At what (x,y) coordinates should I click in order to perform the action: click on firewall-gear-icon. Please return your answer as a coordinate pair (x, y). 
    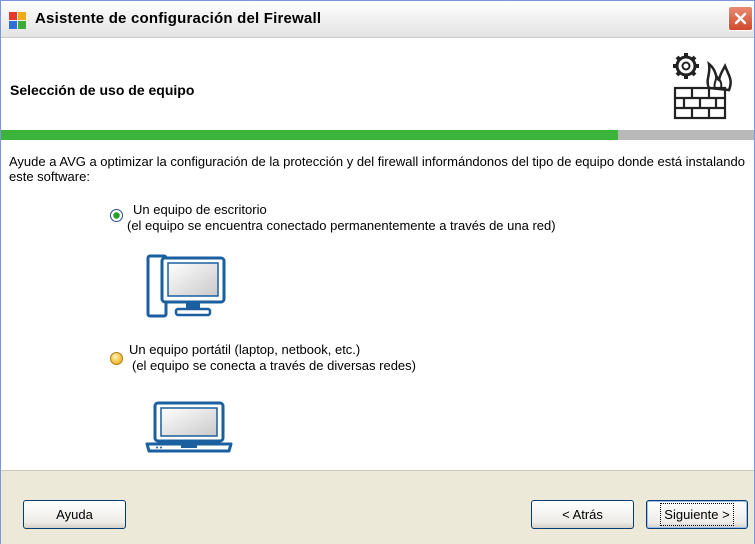
    Looking at the image, I should click on (702, 86).